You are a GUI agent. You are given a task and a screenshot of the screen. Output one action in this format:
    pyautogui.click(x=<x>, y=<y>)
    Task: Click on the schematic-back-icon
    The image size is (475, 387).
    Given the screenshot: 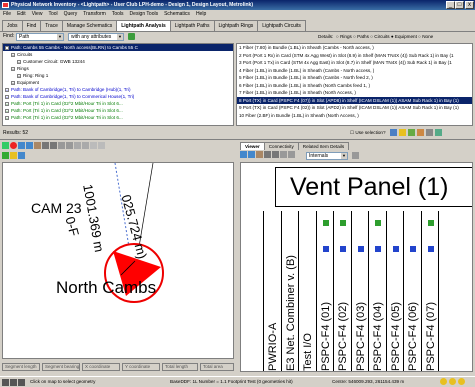 What is the action you would take?
    pyautogui.click(x=243, y=154)
    